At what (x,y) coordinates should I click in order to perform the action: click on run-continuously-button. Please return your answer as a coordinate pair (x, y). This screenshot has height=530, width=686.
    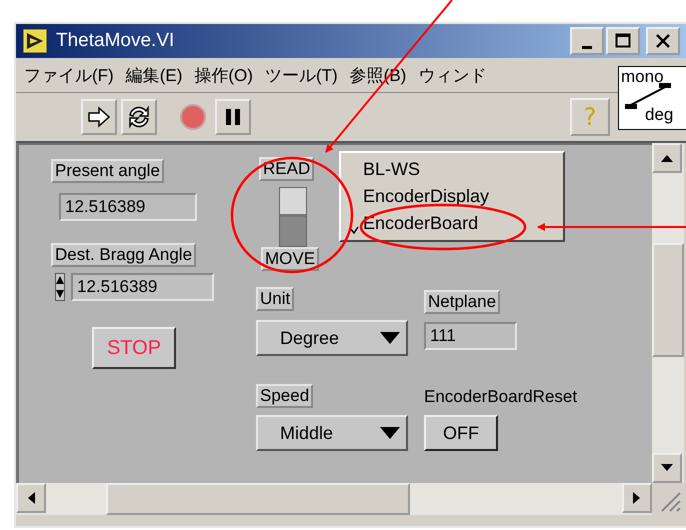
    Looking at the image, I should click on (139, 117).